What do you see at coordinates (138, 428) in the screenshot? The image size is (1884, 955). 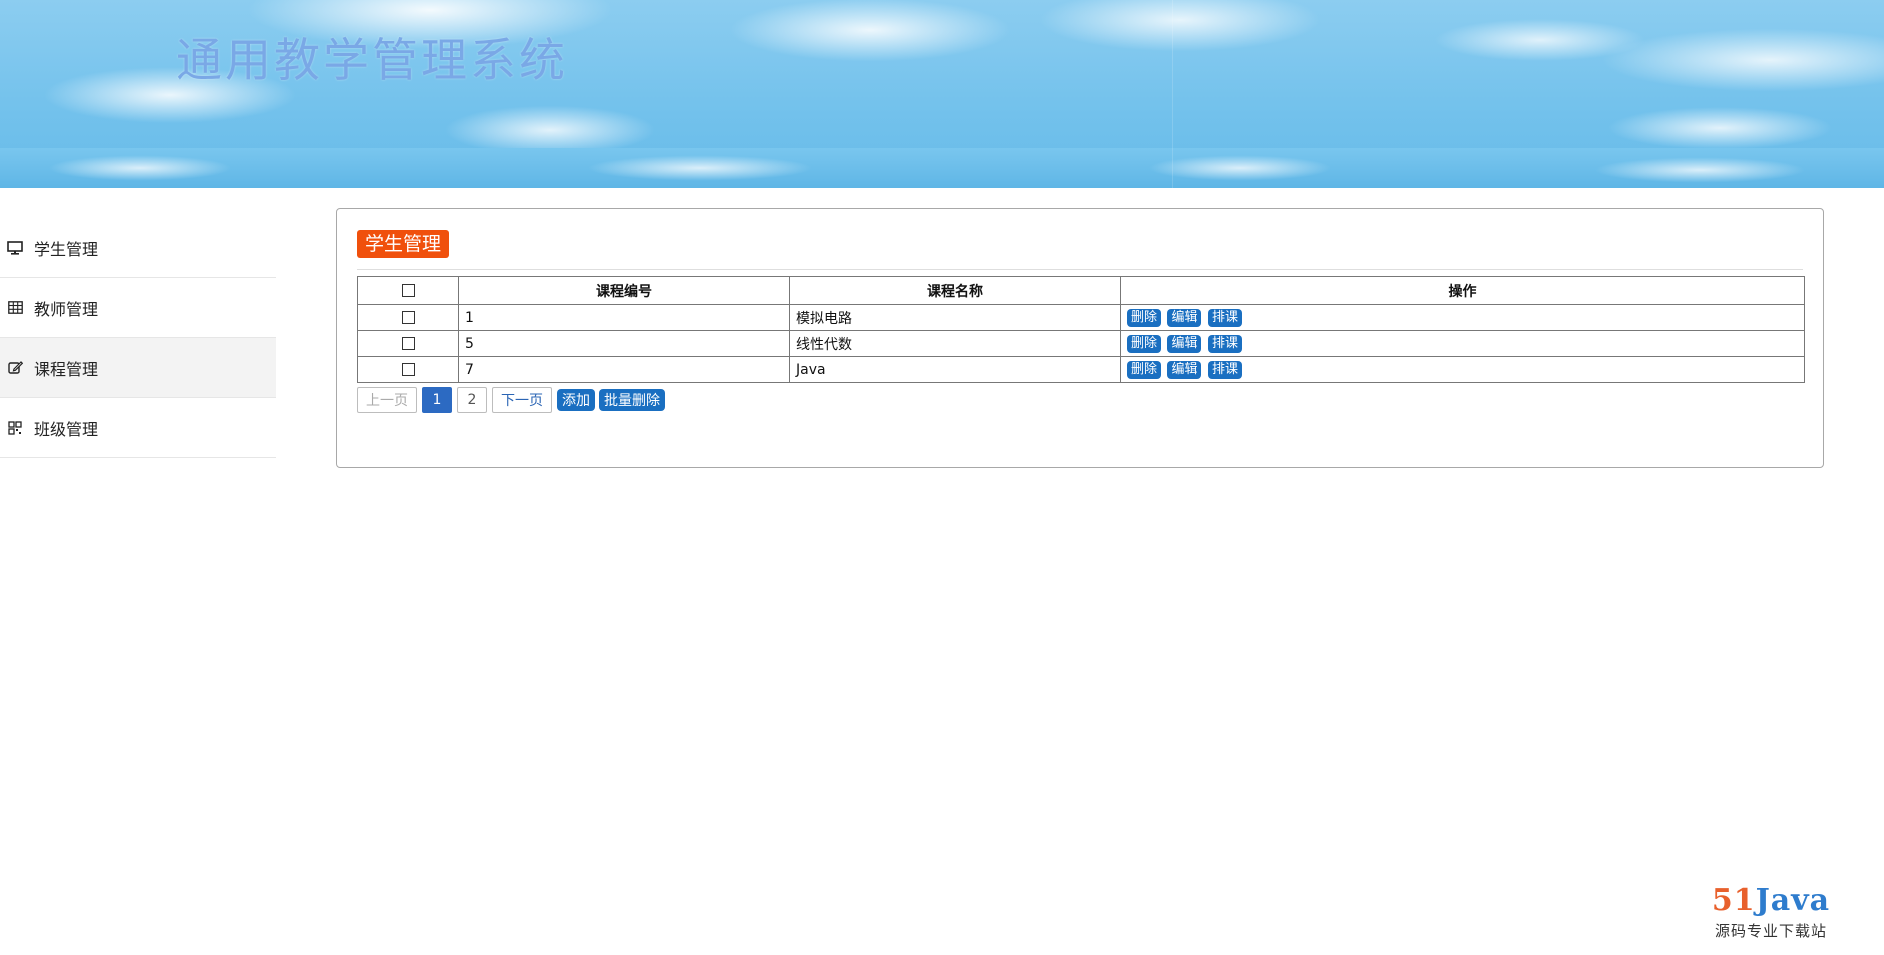 I see `sidebar-item-classes: 班级管理` at bounding box center [138, 428].